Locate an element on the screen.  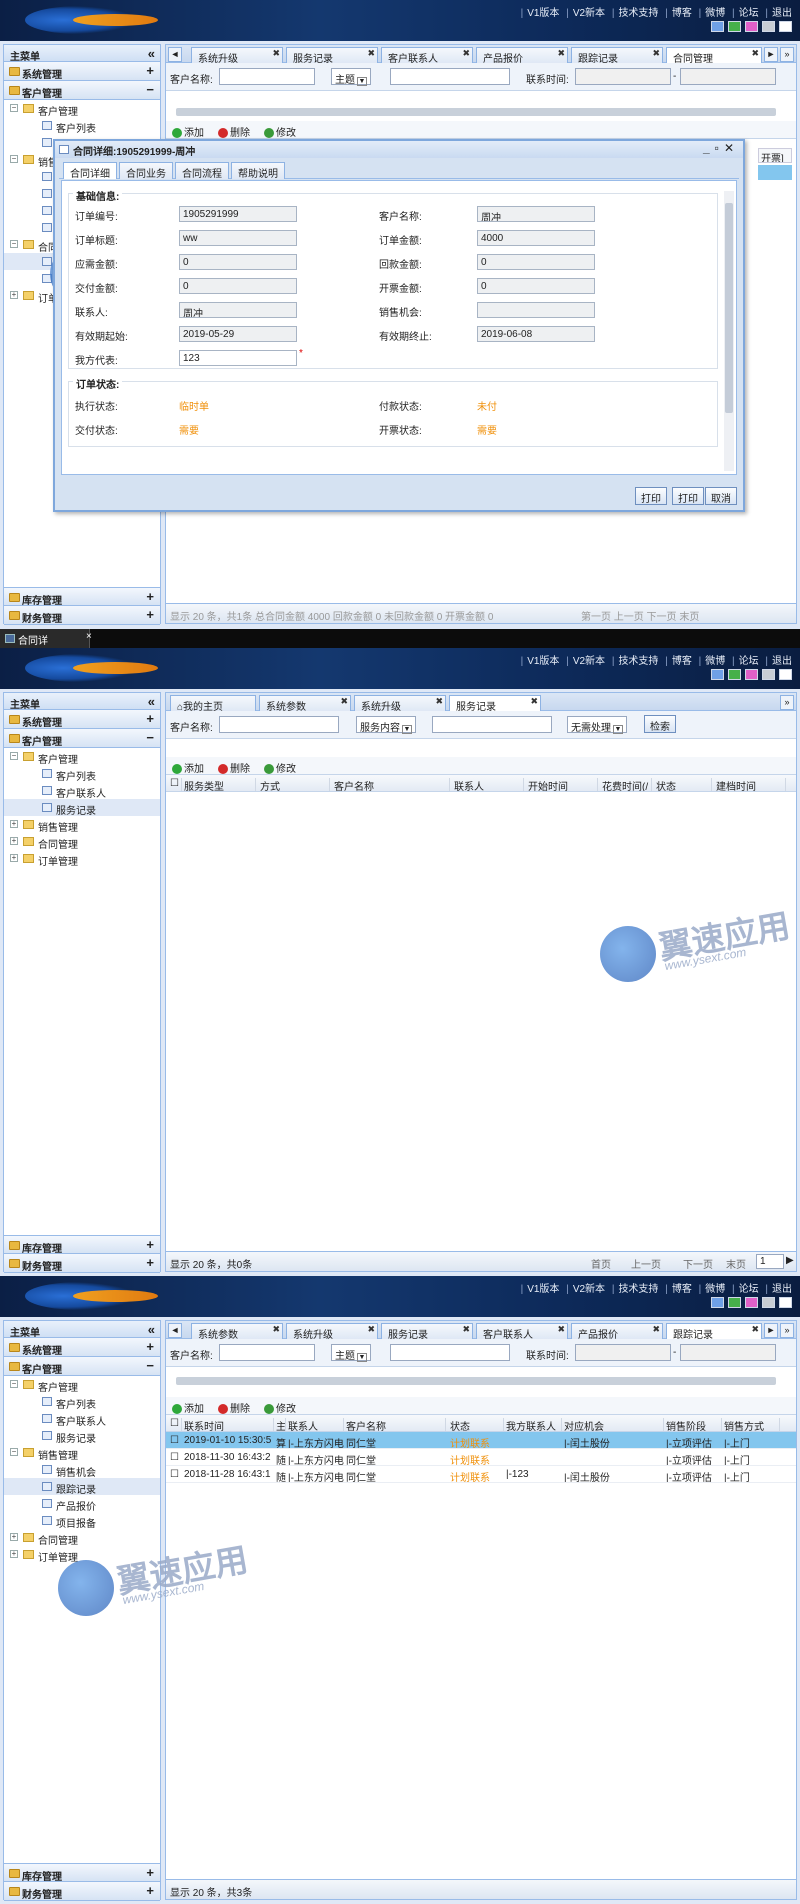
tree-node-customer-contact: 客户联系人 is located at coordinates (82, 1419).